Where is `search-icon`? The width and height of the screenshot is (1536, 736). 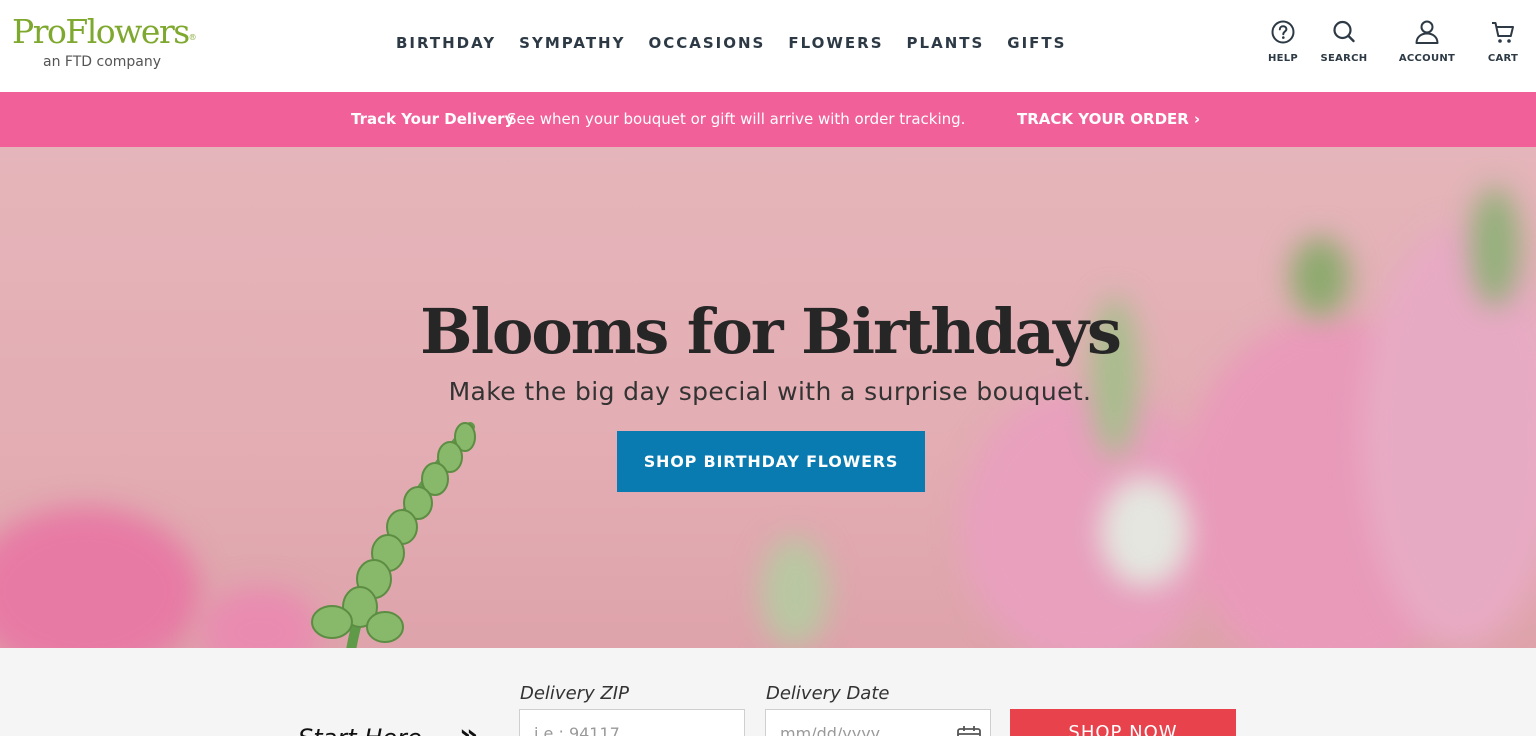 search-icon is located at coordinates (1344, 31).